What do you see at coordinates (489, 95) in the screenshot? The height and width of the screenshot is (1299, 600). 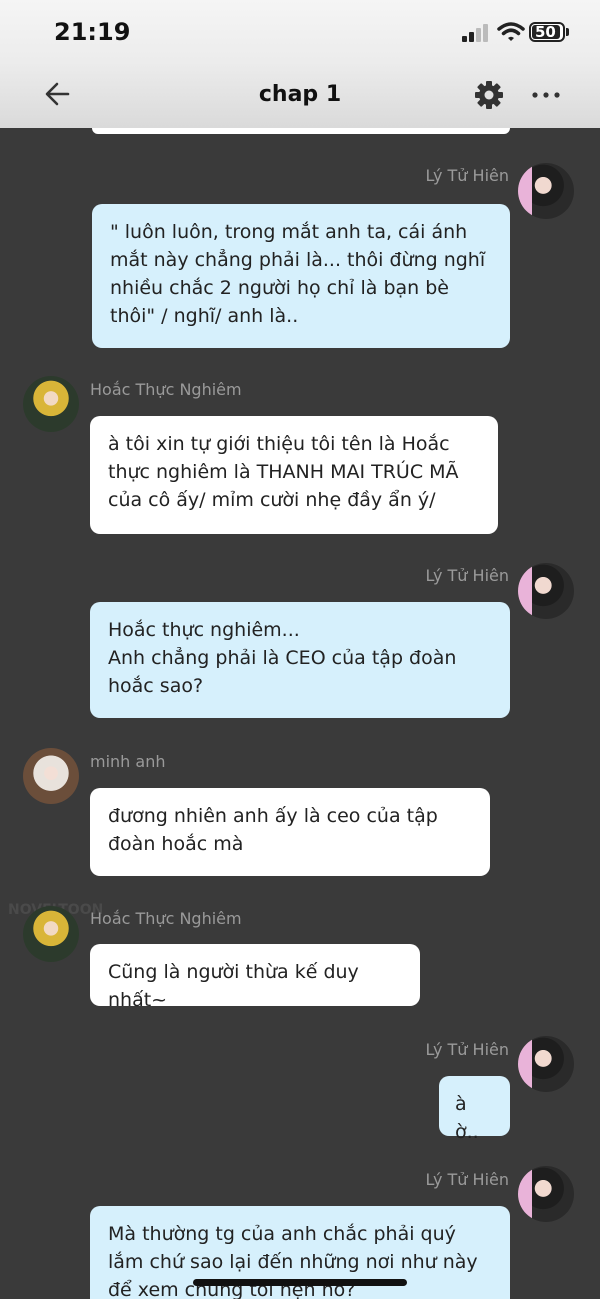 I see `gear-icon` at bounding box center [489, 95].